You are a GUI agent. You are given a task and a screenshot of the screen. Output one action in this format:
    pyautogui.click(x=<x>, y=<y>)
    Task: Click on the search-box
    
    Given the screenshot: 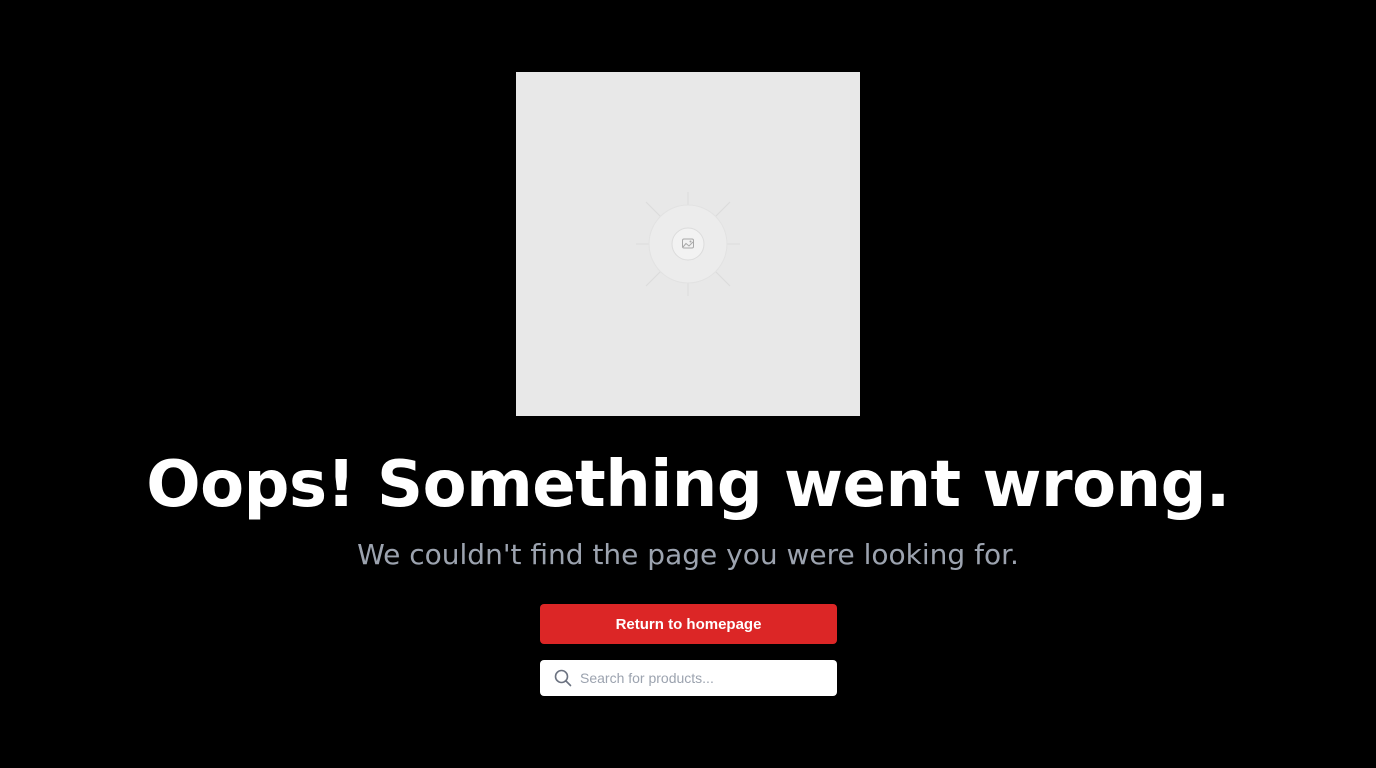 What is the action you would take?
    pyautogui.click(x=688, y=678)
    